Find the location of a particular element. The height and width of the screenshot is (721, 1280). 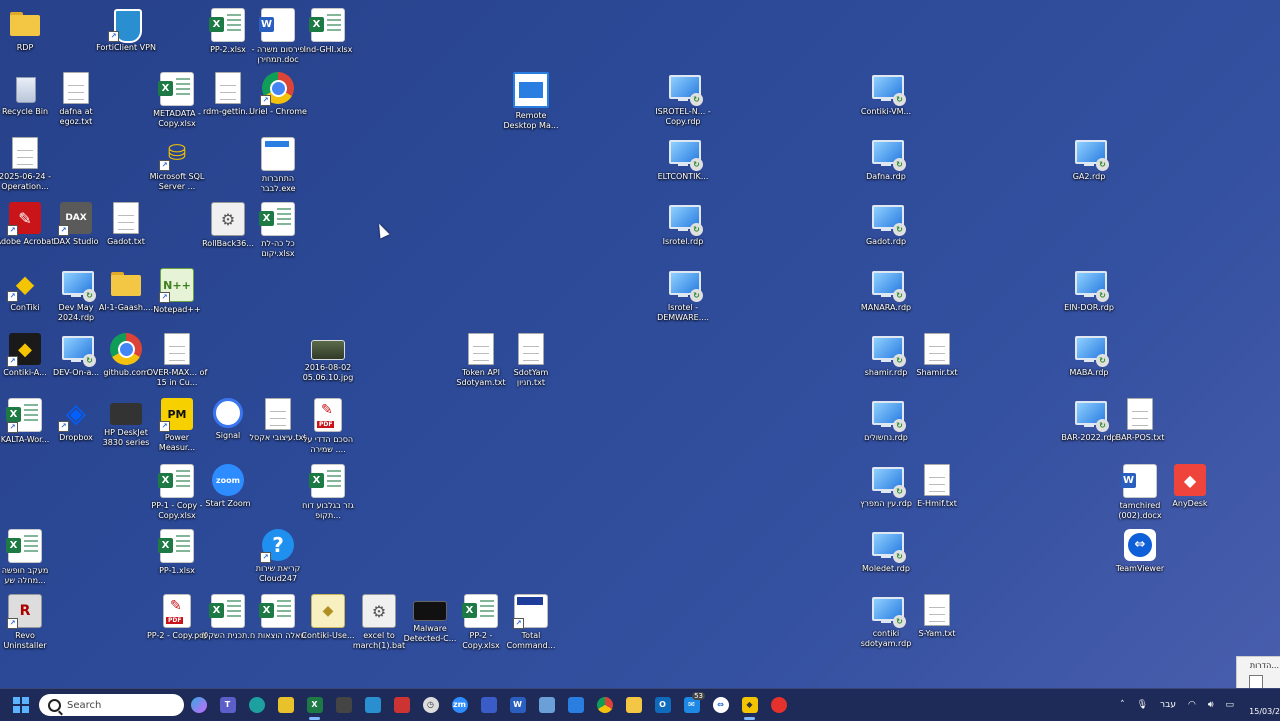

taskbar-file-explorer is located at coordinates (633, 705).